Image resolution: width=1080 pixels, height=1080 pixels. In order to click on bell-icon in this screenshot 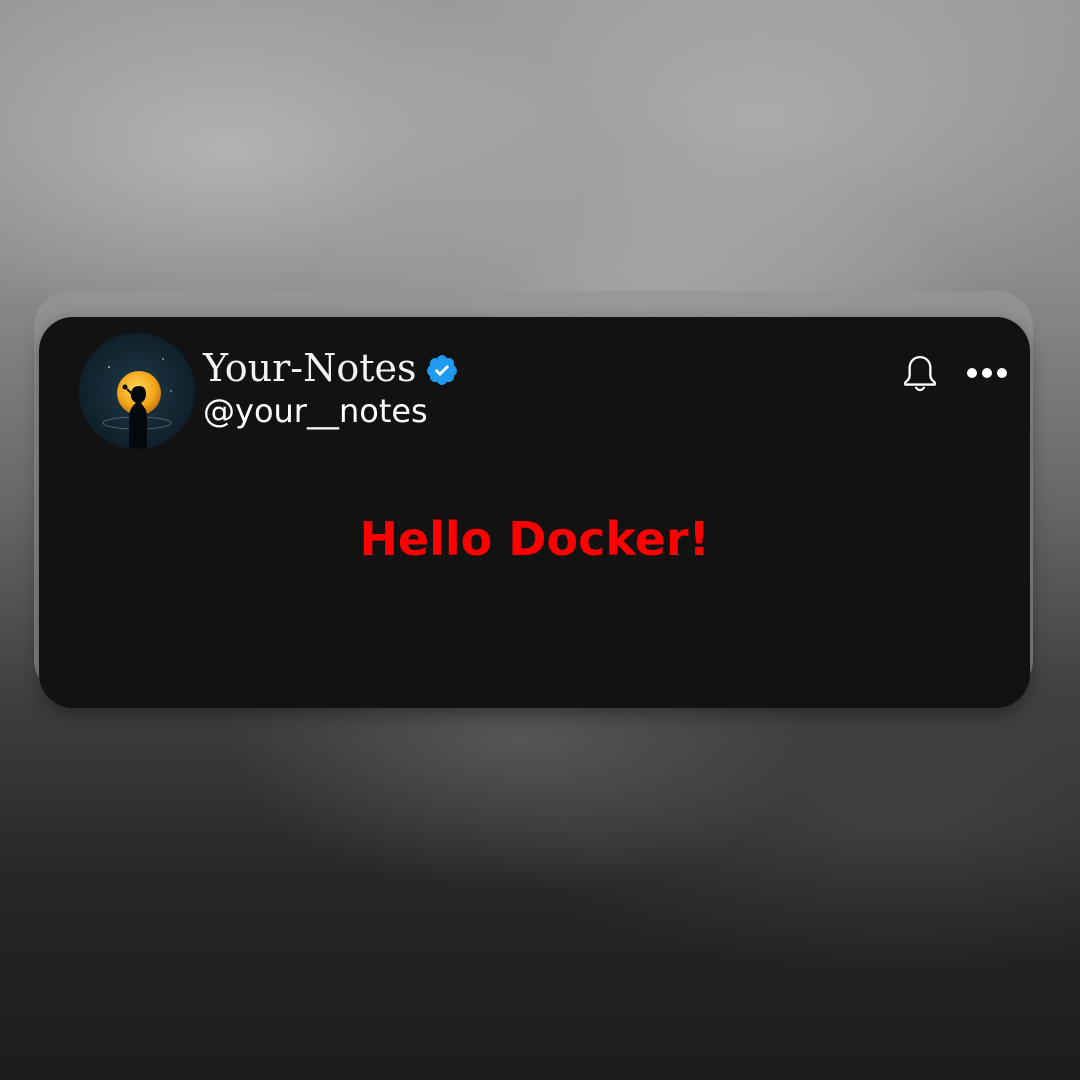, I will do `click(920, 373)`.